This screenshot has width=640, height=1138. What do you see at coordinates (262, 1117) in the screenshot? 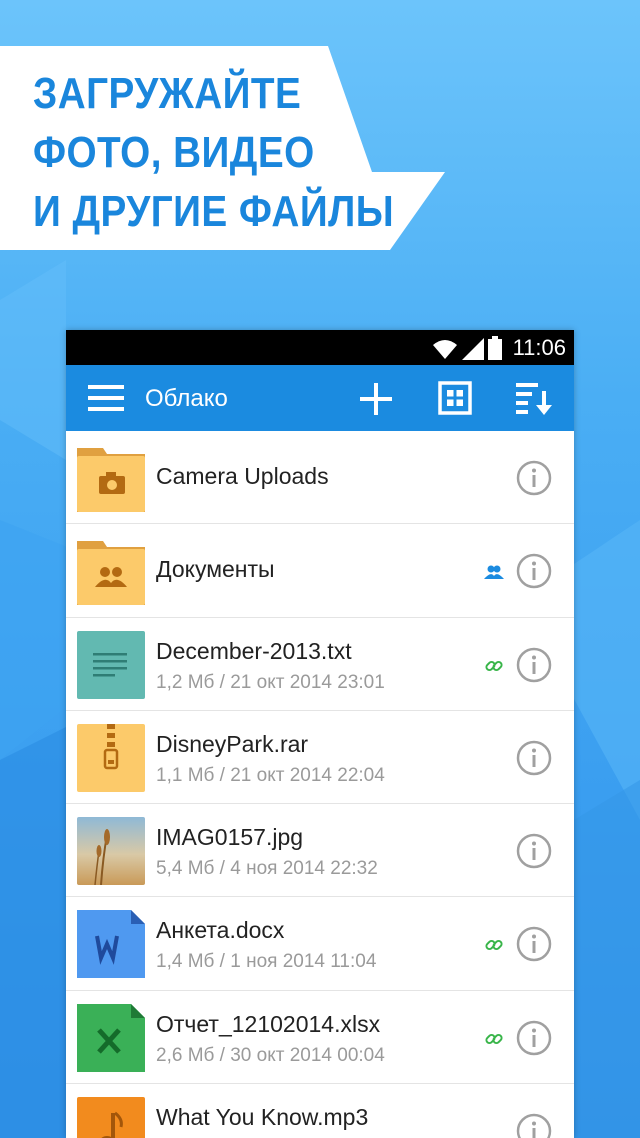
I see `file-name: What You Know.mp3` at bounding box center [262, 1117].